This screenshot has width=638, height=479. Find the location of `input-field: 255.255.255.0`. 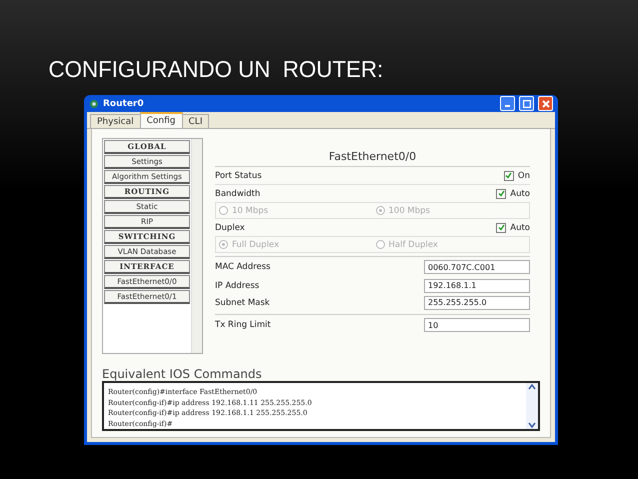

input-field: 255.255.255.0 is located at coordinates (477, 303).